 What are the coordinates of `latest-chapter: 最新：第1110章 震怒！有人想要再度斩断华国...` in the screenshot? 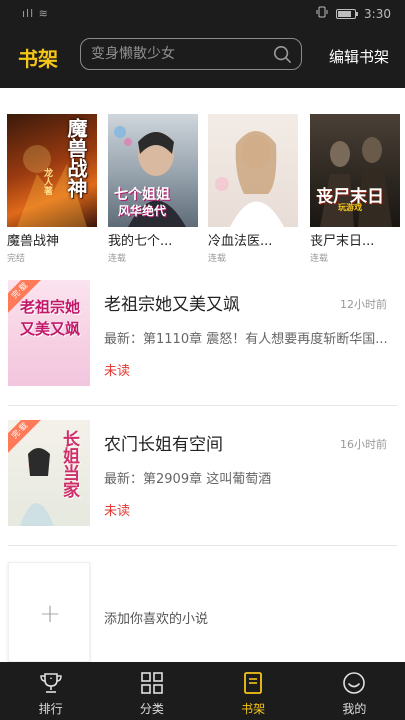 It's located at (246, 339).